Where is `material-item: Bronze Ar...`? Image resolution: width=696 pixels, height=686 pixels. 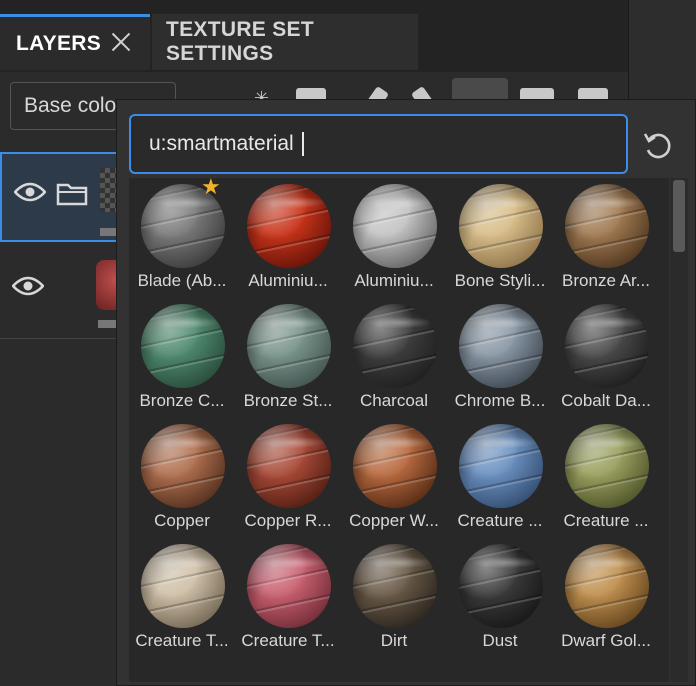 material-item: Bronze Ar... is located at coordinates (606, 238).